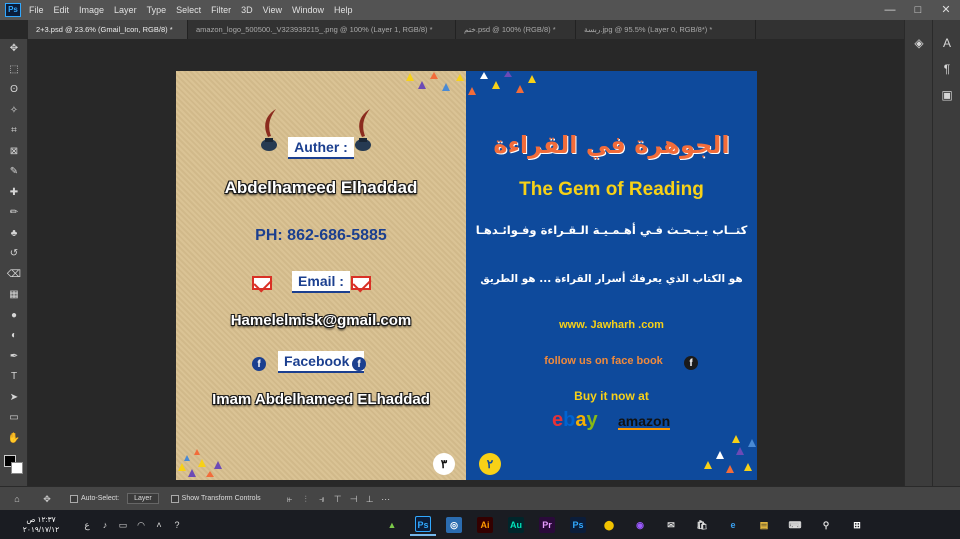  I want to click on path-select-icon: ➤, so click(14, 398).